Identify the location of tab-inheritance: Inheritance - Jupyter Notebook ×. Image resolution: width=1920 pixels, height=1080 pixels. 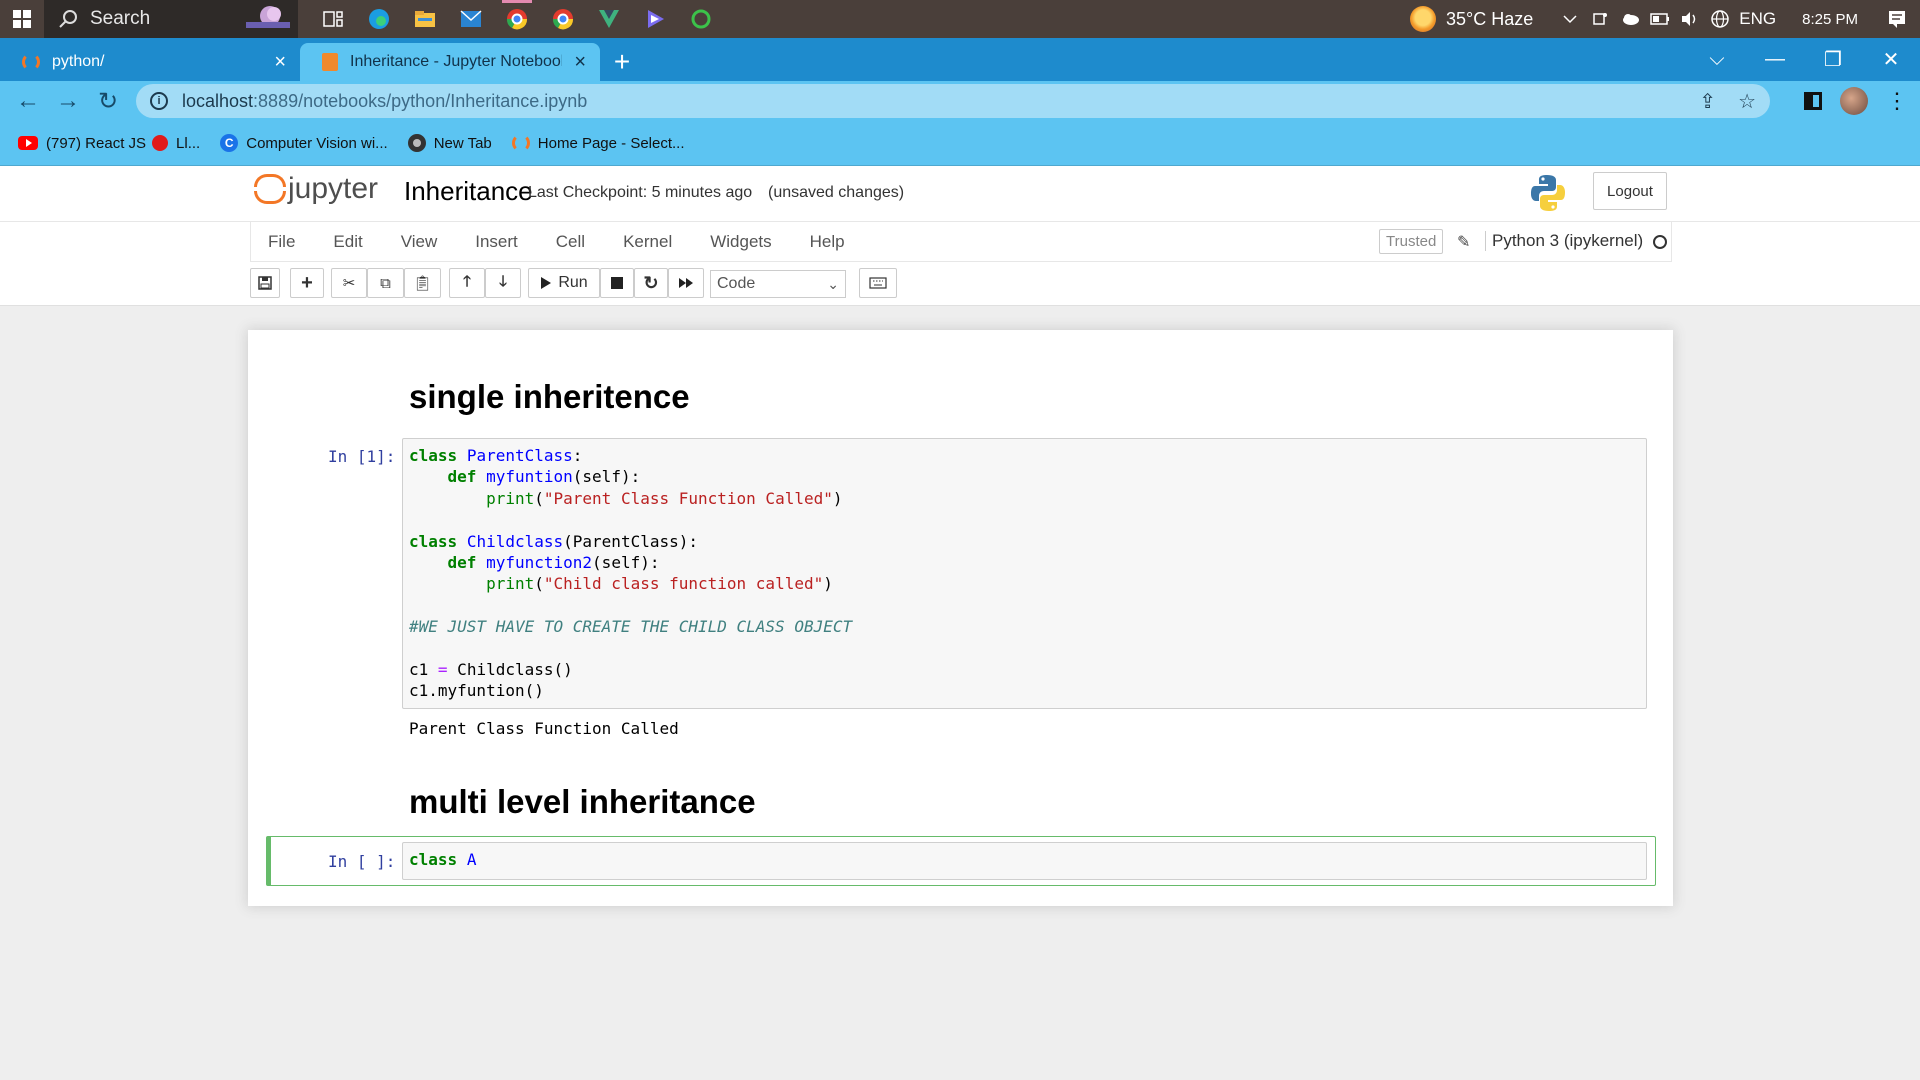
(450, 62).